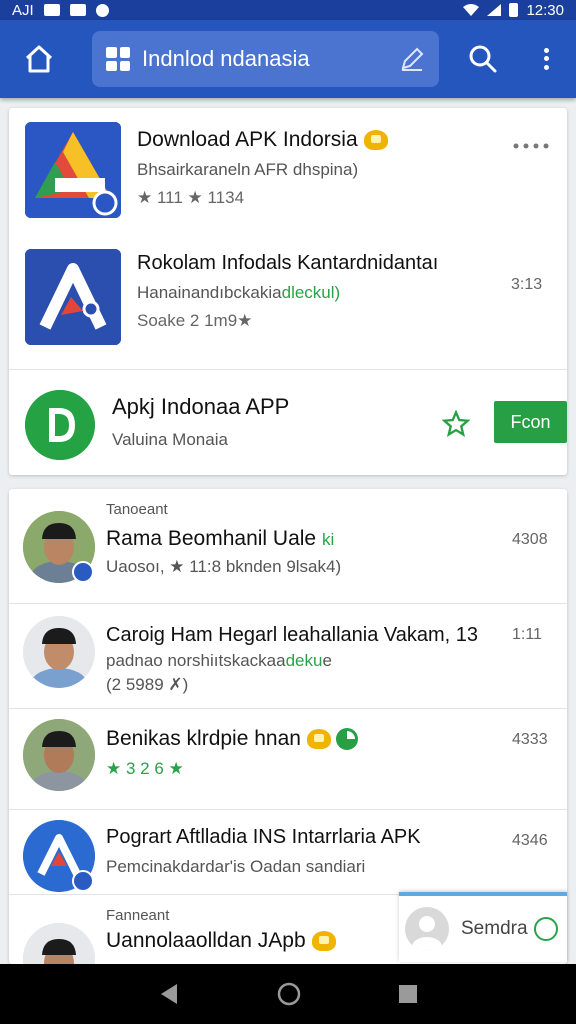  I want to click on feed-line: padnao norshiıtskackaa, so click(196, 660).